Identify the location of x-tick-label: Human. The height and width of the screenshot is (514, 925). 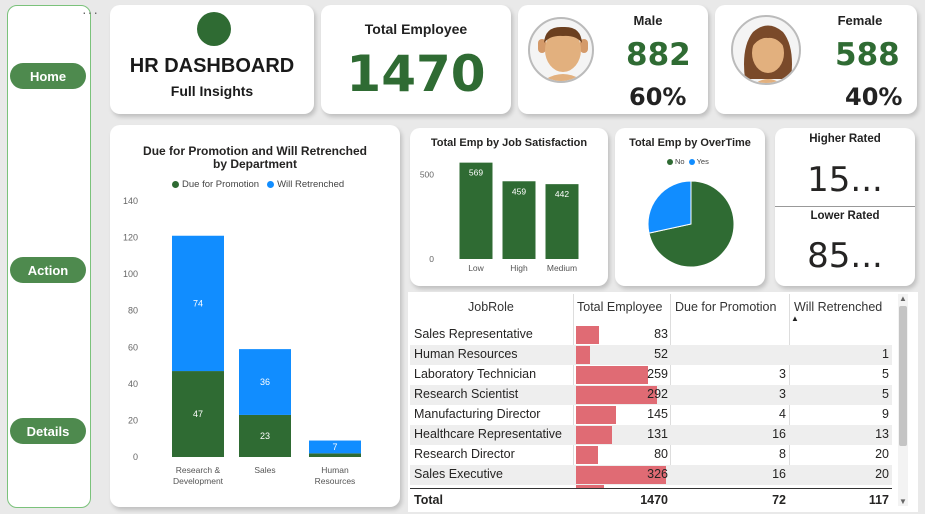
(335, 470).